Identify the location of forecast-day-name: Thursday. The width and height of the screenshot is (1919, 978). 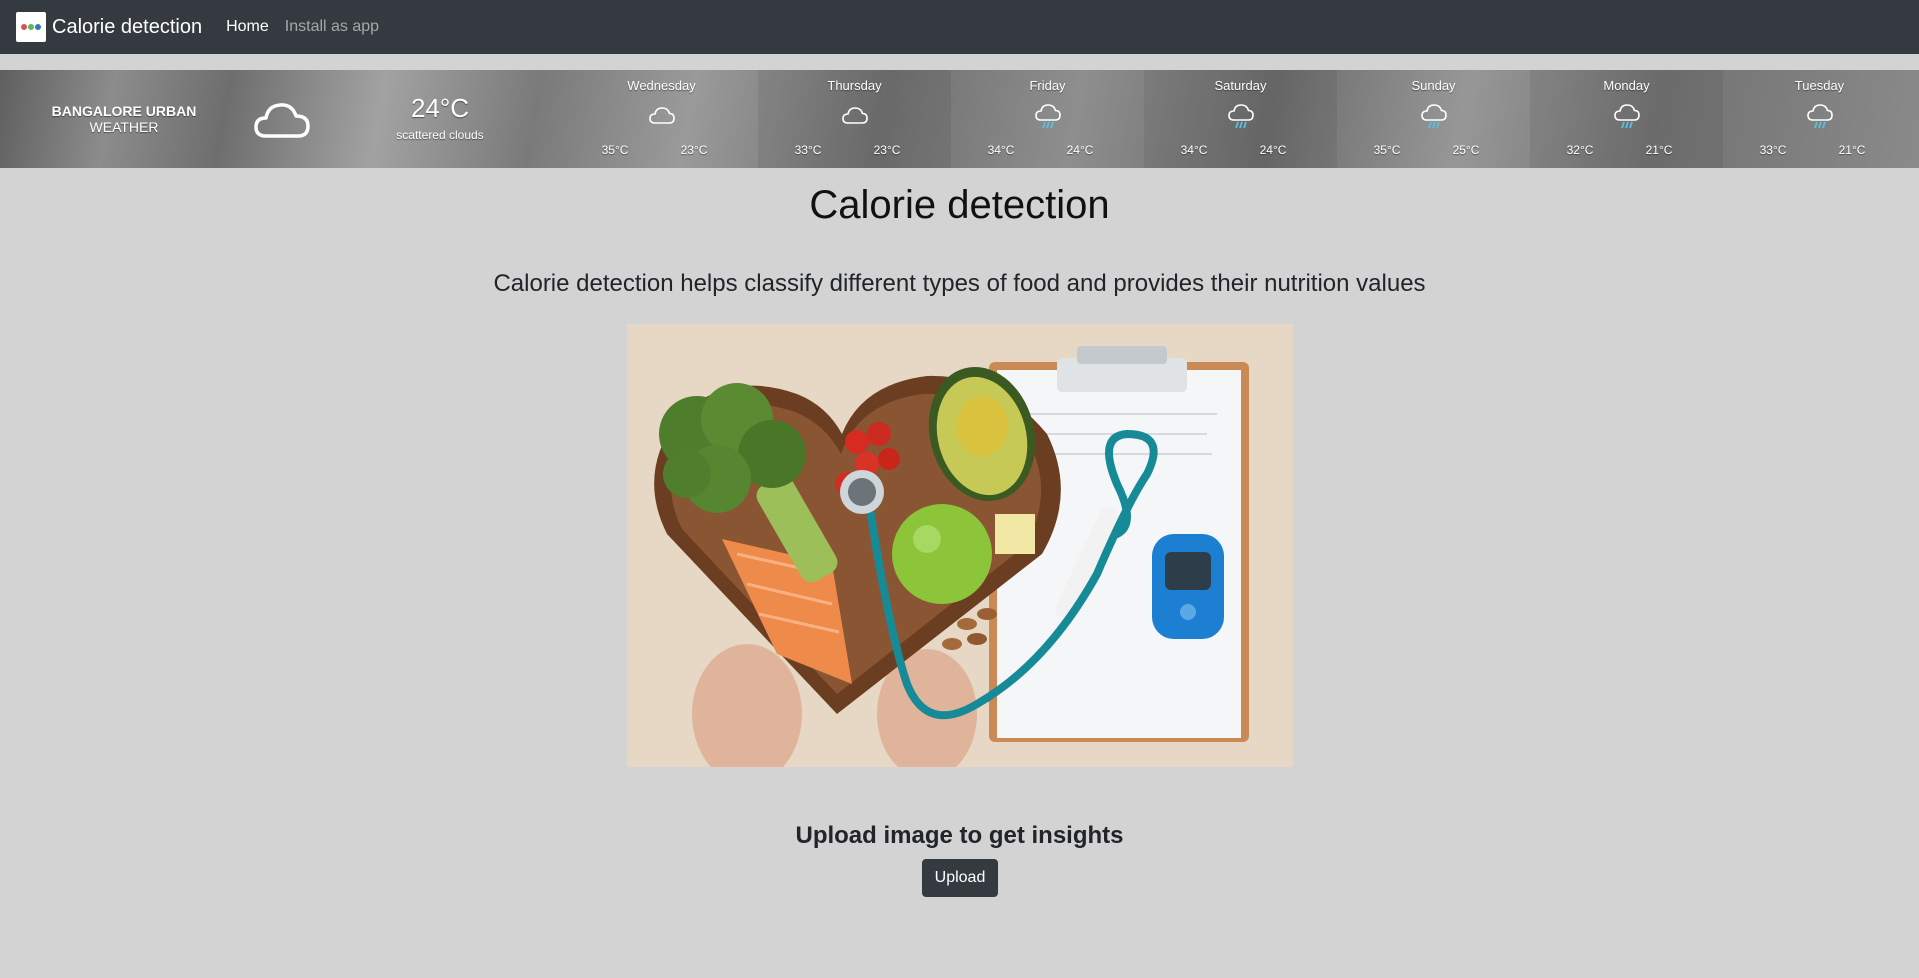
(854, 85).